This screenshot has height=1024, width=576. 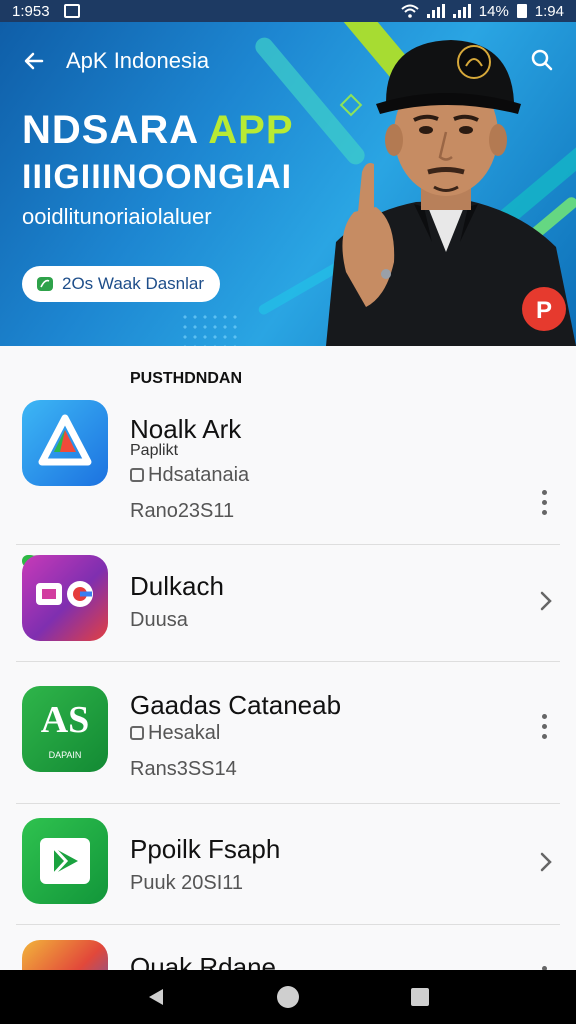 What do you see at coordinates (64, 594) in the screenshot?
I see `chat-bubble-icon` at bounding box center [64, 594].